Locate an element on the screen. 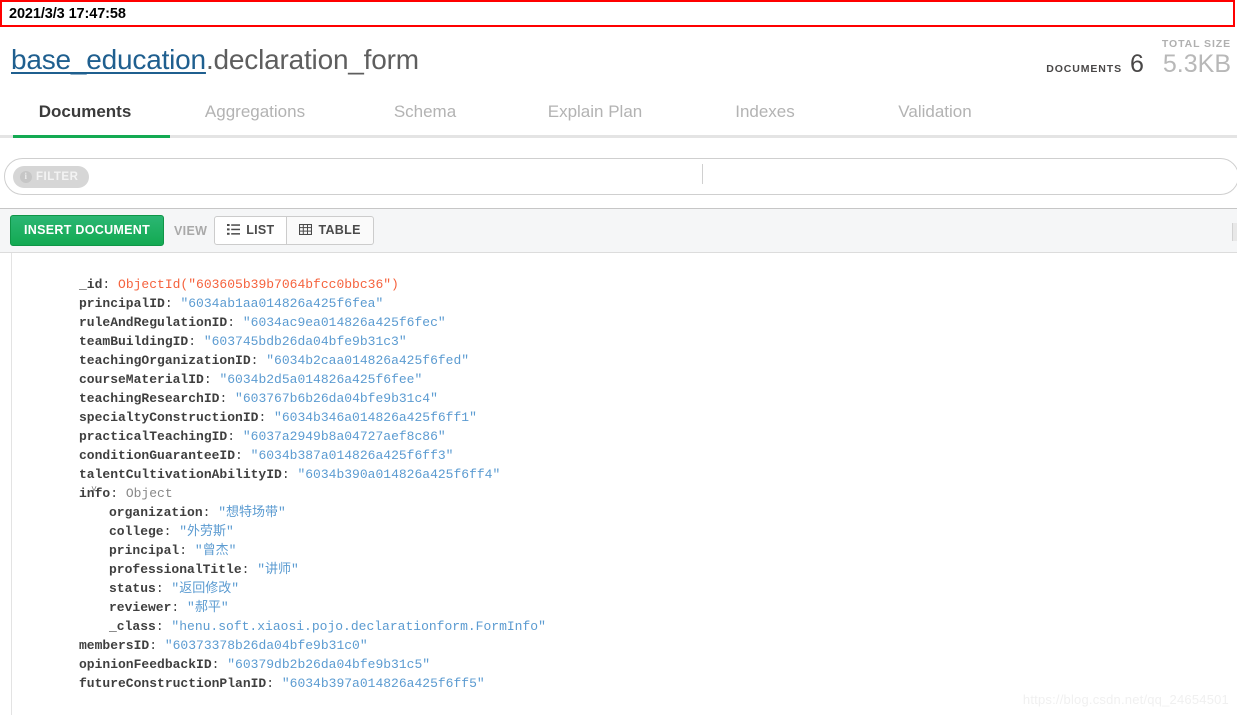  field-value: "603767b6b26da04bfe9b31c4" is located at coordinates (336, 398).